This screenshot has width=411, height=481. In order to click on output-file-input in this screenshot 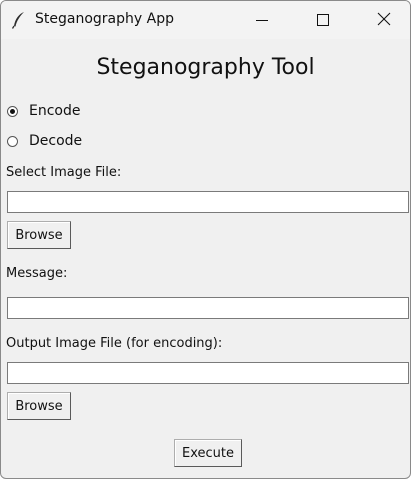, I will do `click(208, 373)`.